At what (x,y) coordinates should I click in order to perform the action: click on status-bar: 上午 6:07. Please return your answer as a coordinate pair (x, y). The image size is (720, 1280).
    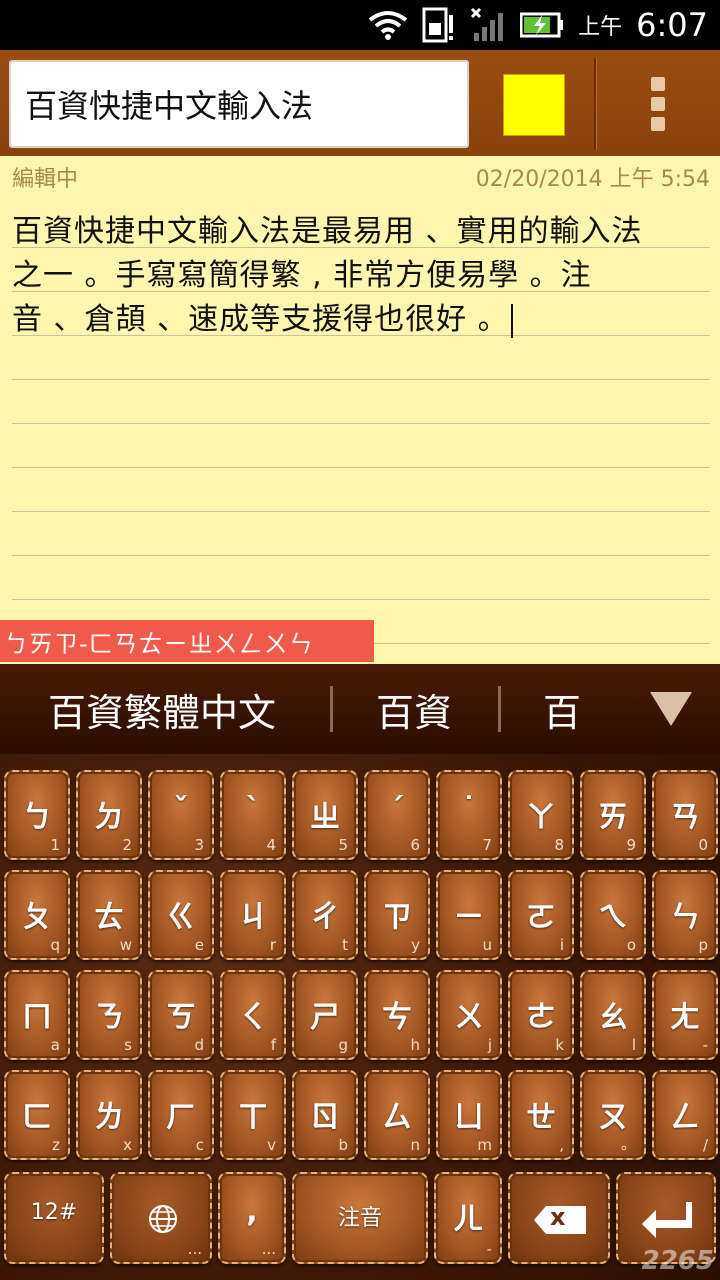
    Looking at the image, I should click on (360, 25).